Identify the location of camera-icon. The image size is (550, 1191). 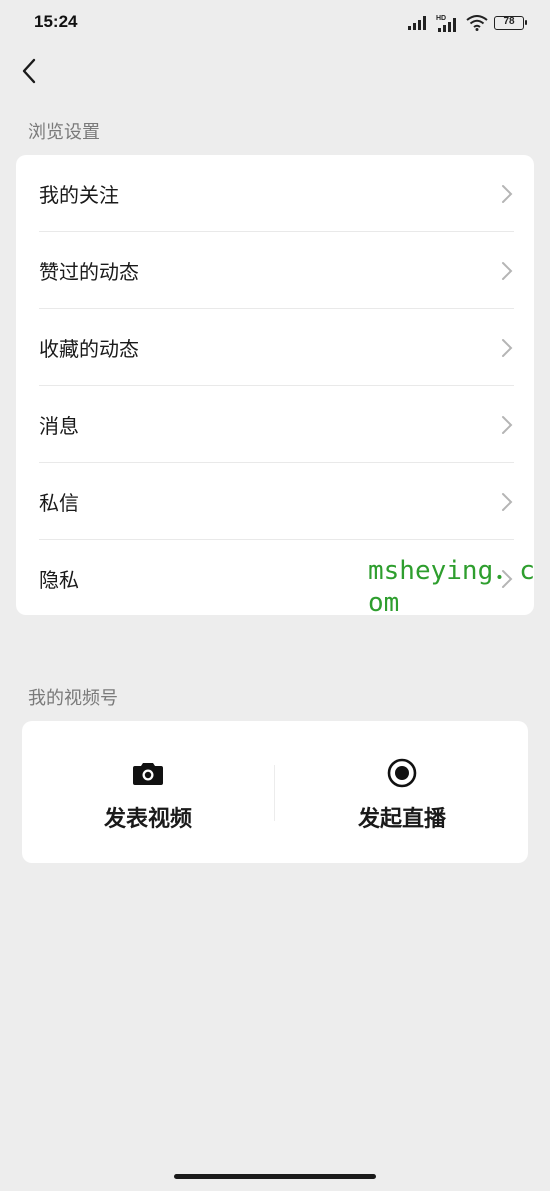
(148, 773).